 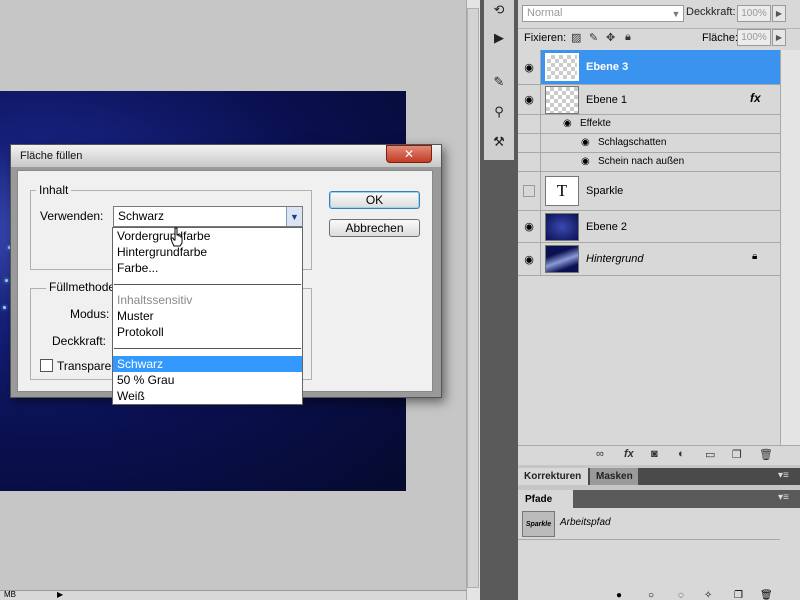 What do you see at coordinates (499, 142) in the screenshot?
I see `tool-presets-icon: ⚒` at bounding box center [499, 142].